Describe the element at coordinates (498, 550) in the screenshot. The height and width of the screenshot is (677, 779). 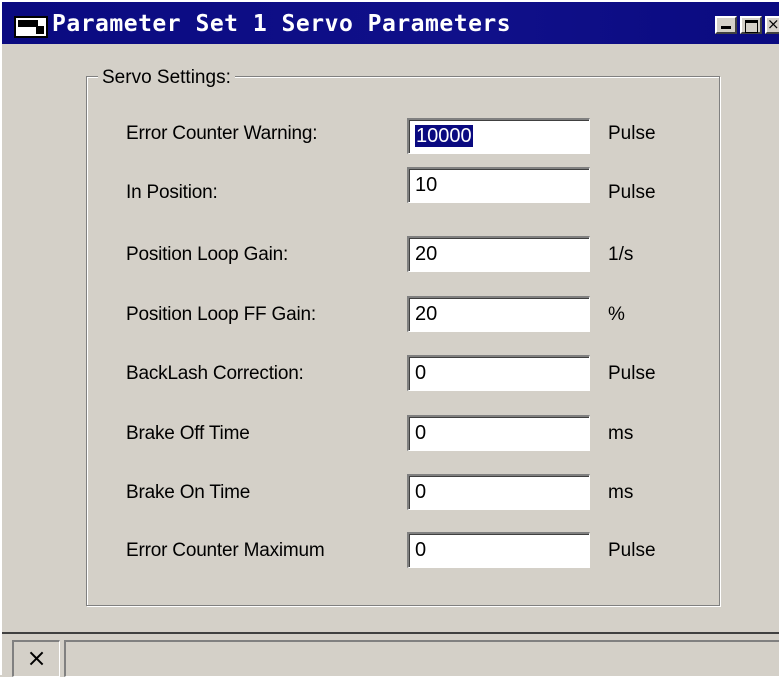
I see `error-counter-maximum-input: 0` at that location.